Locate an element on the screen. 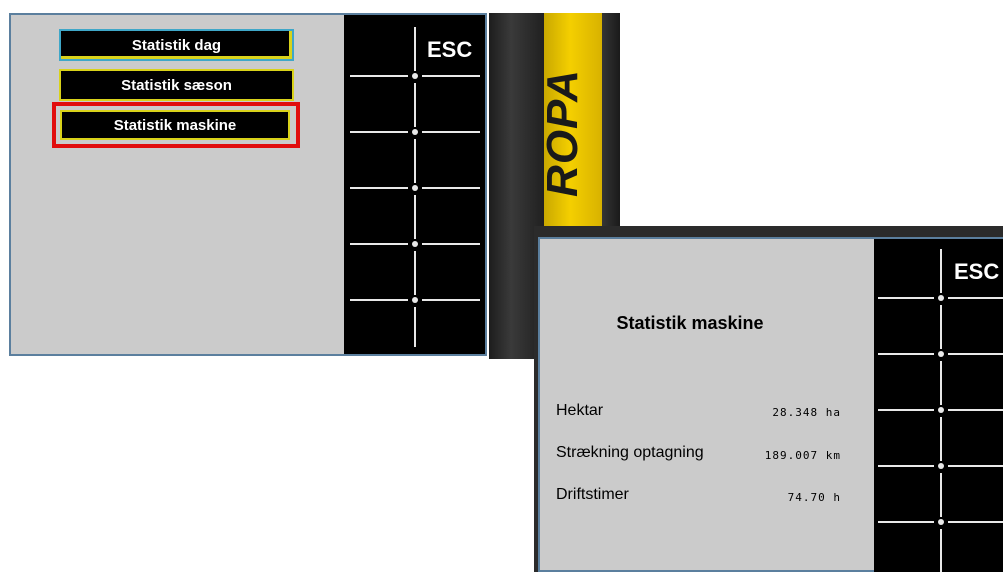 The width and height of the screenshot is (1003, 572). statistik-saeson-button: Statistik sæson is located at coordinates (176, 85).